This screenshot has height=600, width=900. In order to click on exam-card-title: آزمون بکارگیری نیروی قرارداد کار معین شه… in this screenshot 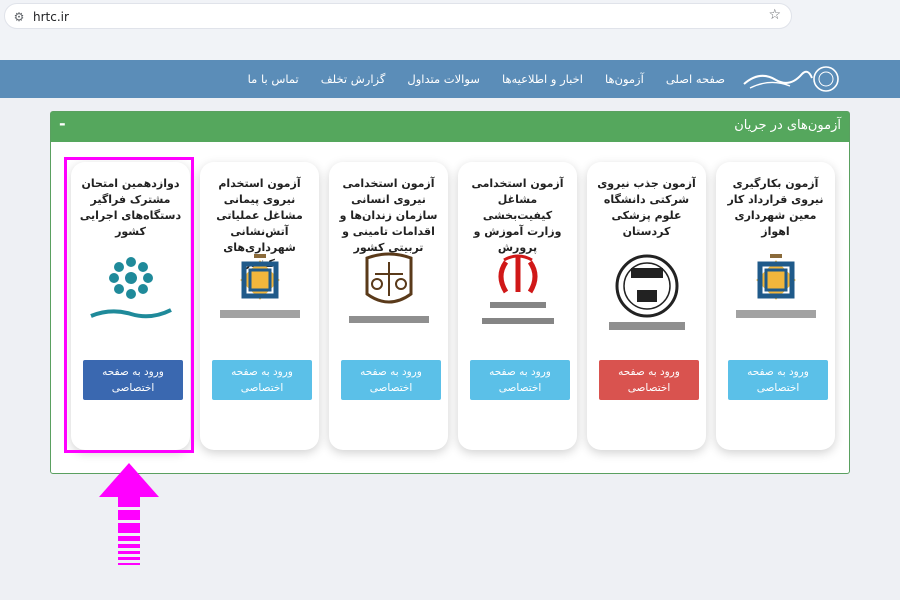, I will do `click(775, 207)`.